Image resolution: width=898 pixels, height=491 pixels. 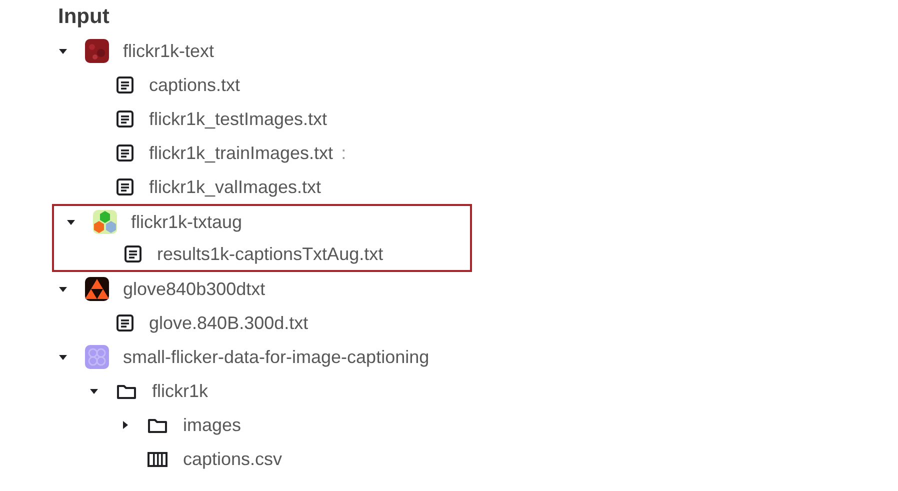 What do you see at coordinates (228, 323) in the screenshot?
I see `file-name: glove.840B.300d.txt` at bounding box center [228, 323].